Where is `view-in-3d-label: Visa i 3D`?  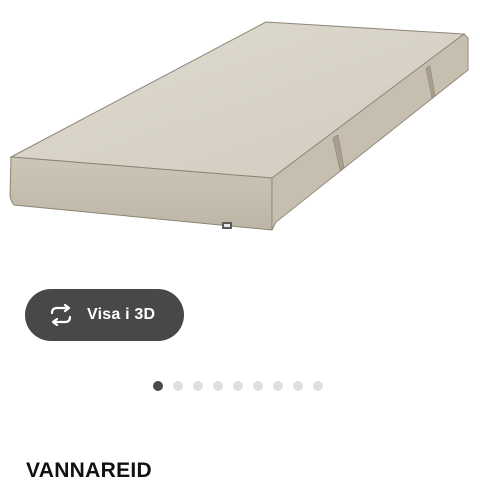
view-in-3d-label: Visa i 3D is located at coordinates (121, 314).